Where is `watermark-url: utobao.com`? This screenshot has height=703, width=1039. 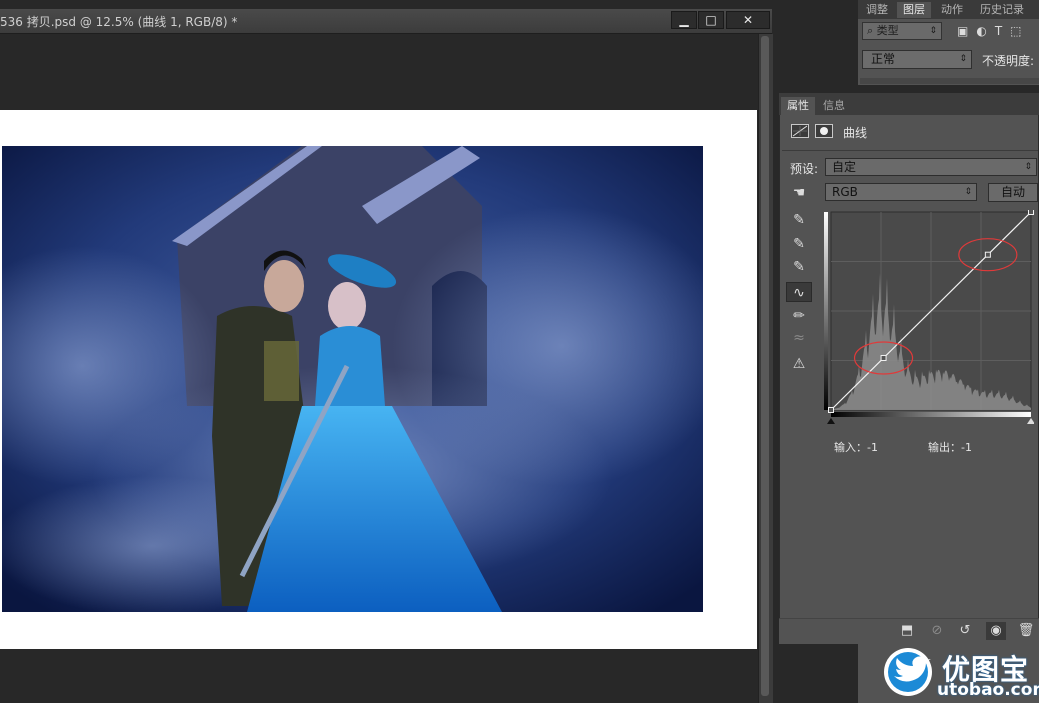
watermark-url: utobao.com is located at coordinates (988, 690).